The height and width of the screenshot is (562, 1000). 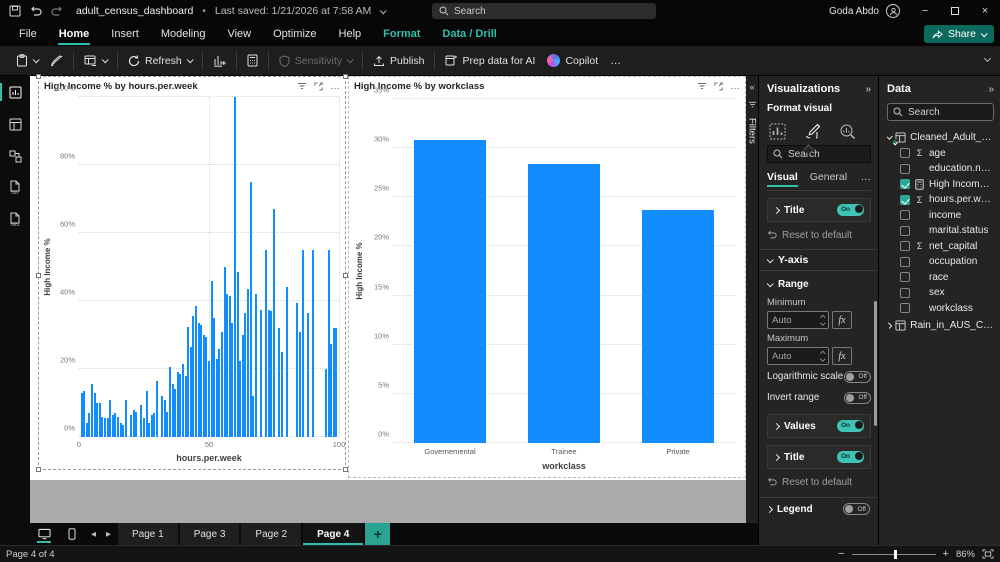 What do you see at coordinates (857, 397) in the screenshot?
I see `invert-range-toggle: Off` at bounding box center [857, 397].